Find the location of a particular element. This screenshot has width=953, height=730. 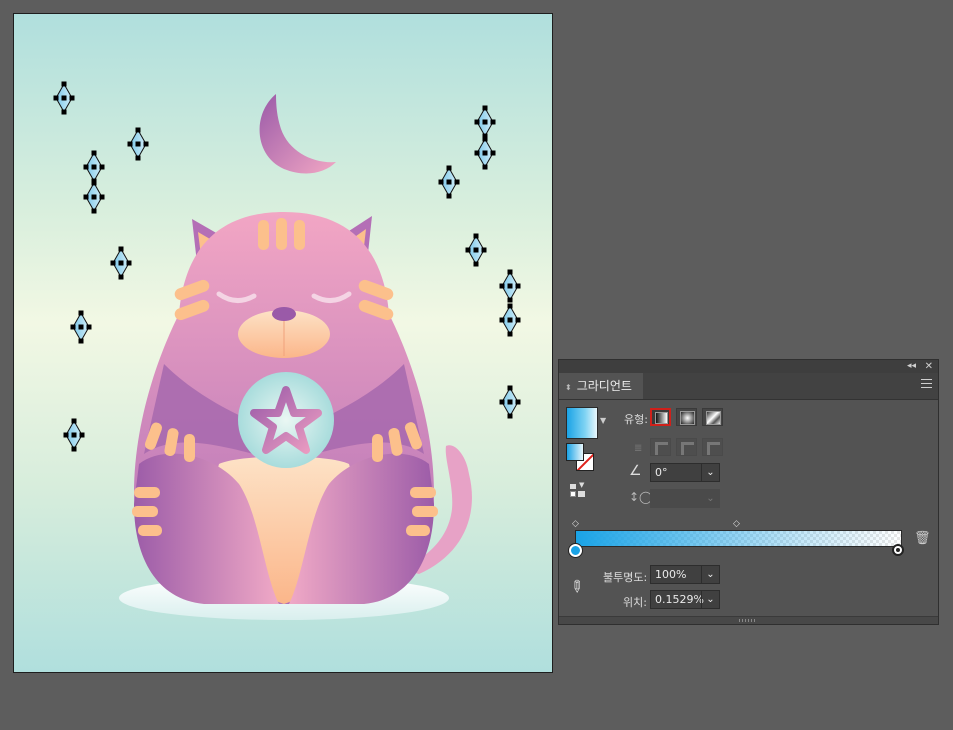

stroke-along-icon is located at coordinates (686, 447).